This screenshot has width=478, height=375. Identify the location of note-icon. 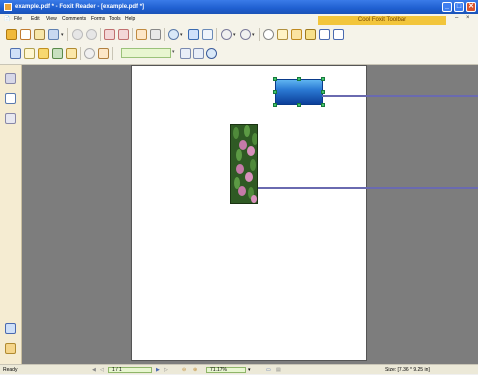
(282, 34).